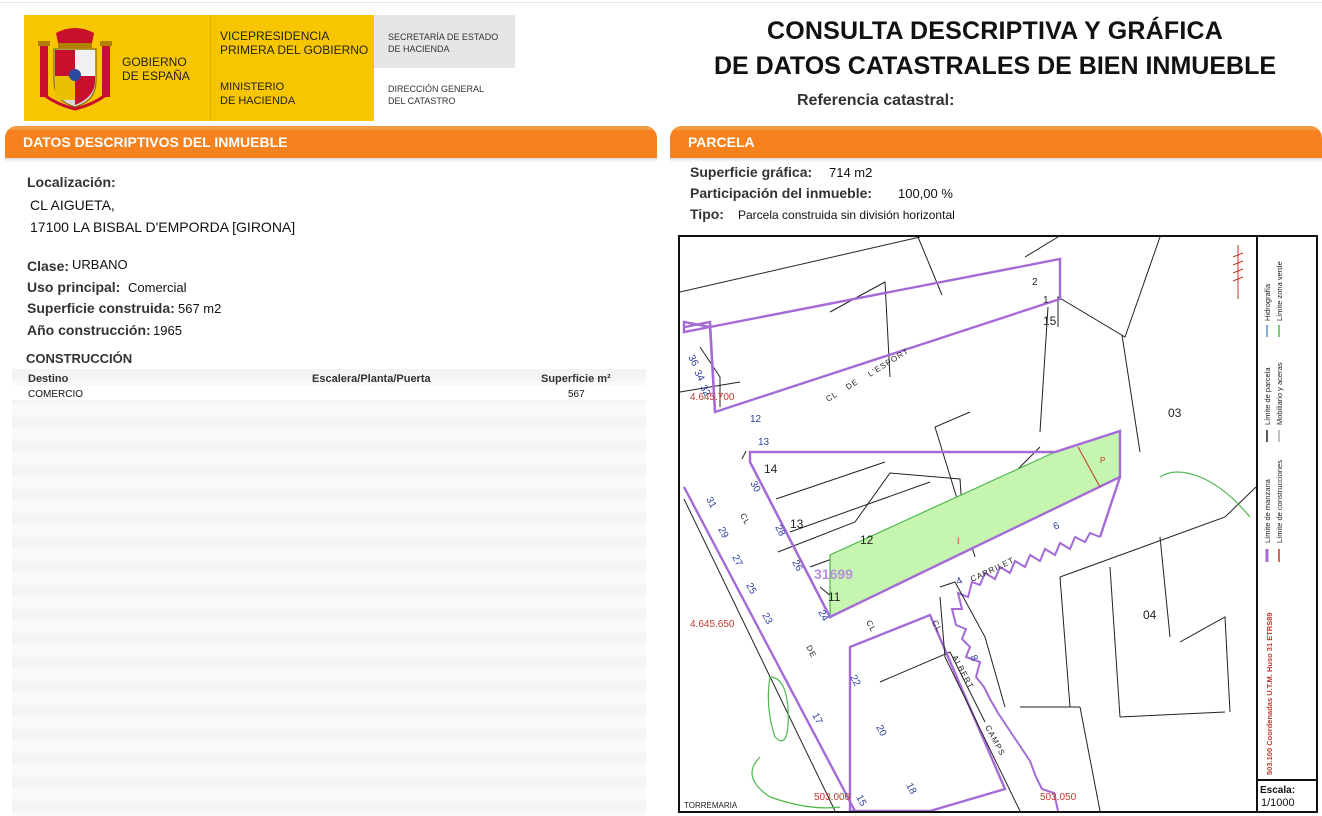 This screenshot has width=1322, height=816. I want to click on uso-value: Comercial, so click(157, 287).